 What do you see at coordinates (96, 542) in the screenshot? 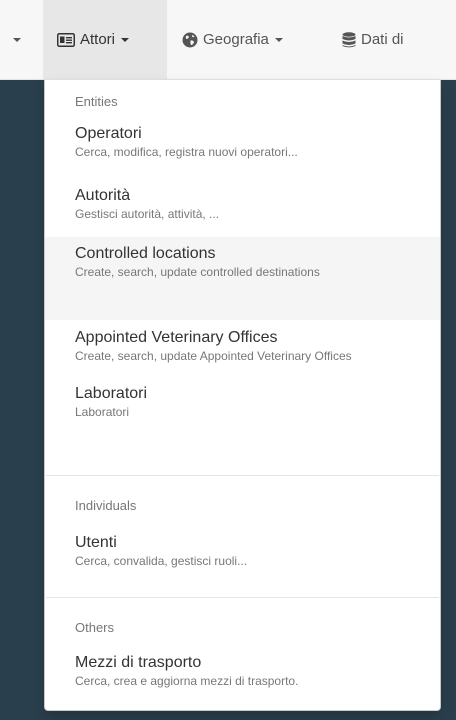
I see `menu-item-title: Utenti` at bounding box center [96, 542].